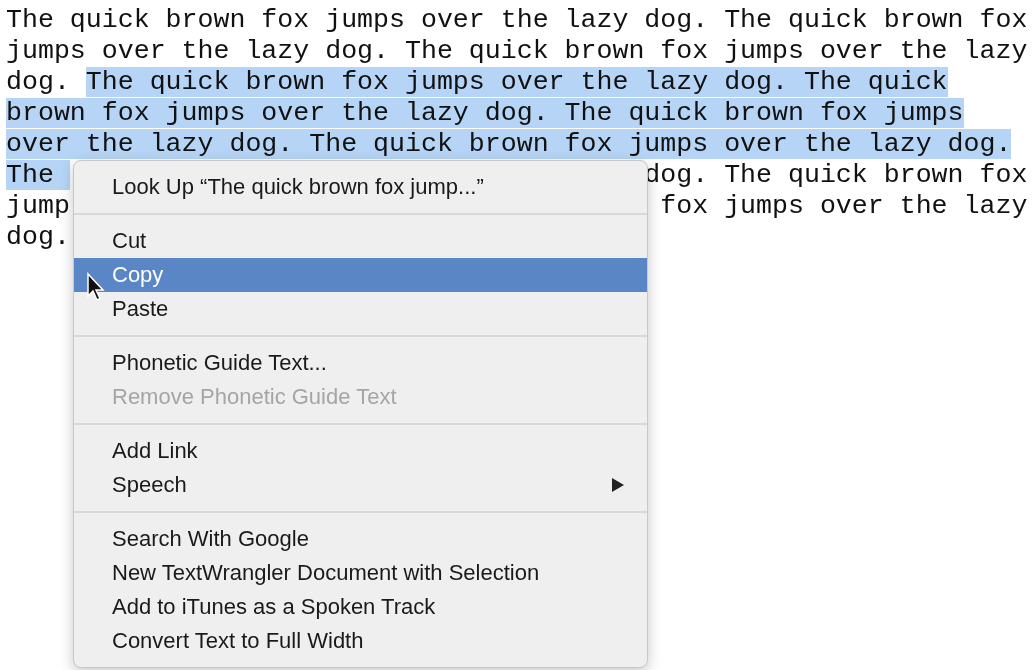 Image resolution: width=1035 pixels, height=670 pixels. Describe the element at coordinates (38, 175) in the screenshot. I see `selected-text: The` at that location.